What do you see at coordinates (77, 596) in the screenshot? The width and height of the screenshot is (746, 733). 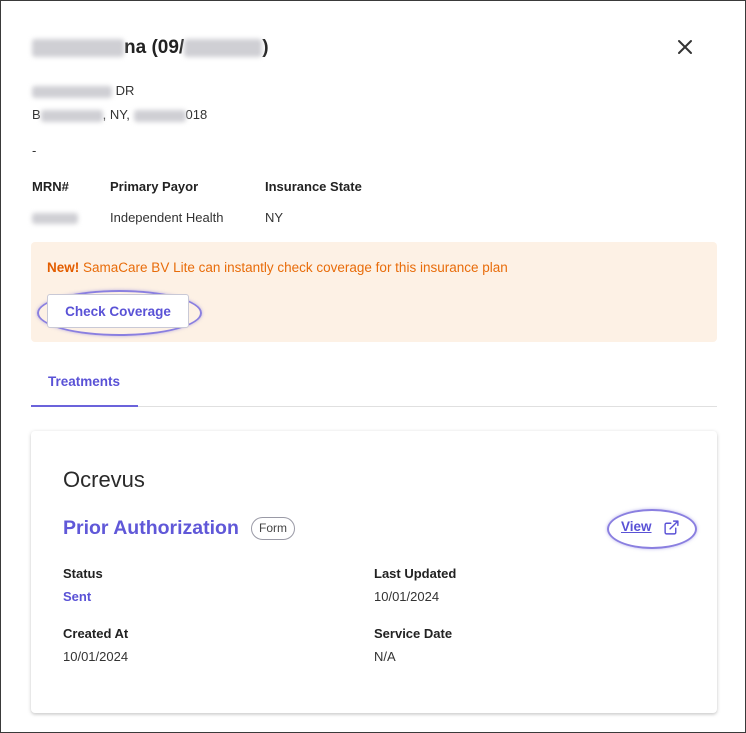 I see `status-value: Sent` at bounding box center [77, 596].